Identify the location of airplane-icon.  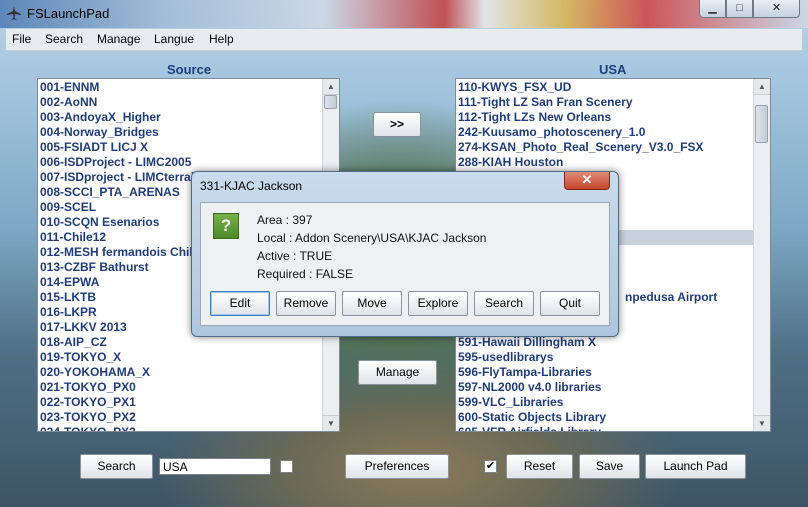
(14, 13).